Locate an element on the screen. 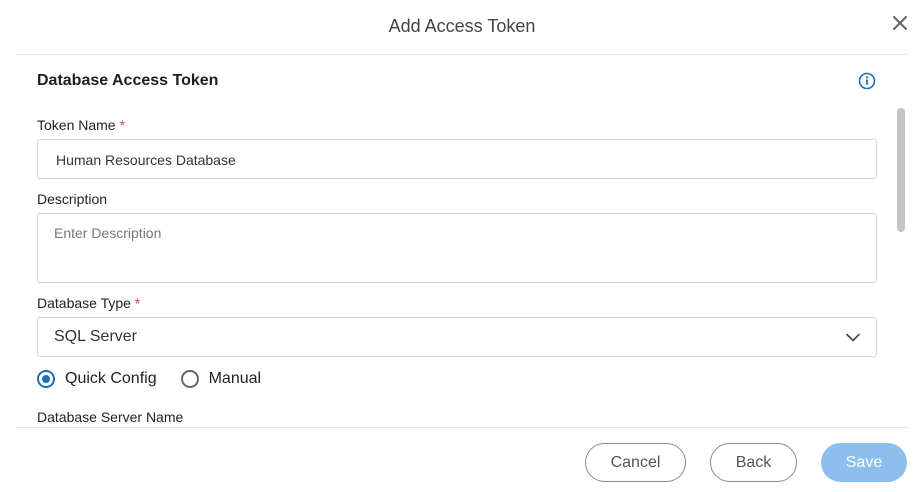 This screenshot has height=492, width=924. description-label: Description is located at coordinates (72, 199).